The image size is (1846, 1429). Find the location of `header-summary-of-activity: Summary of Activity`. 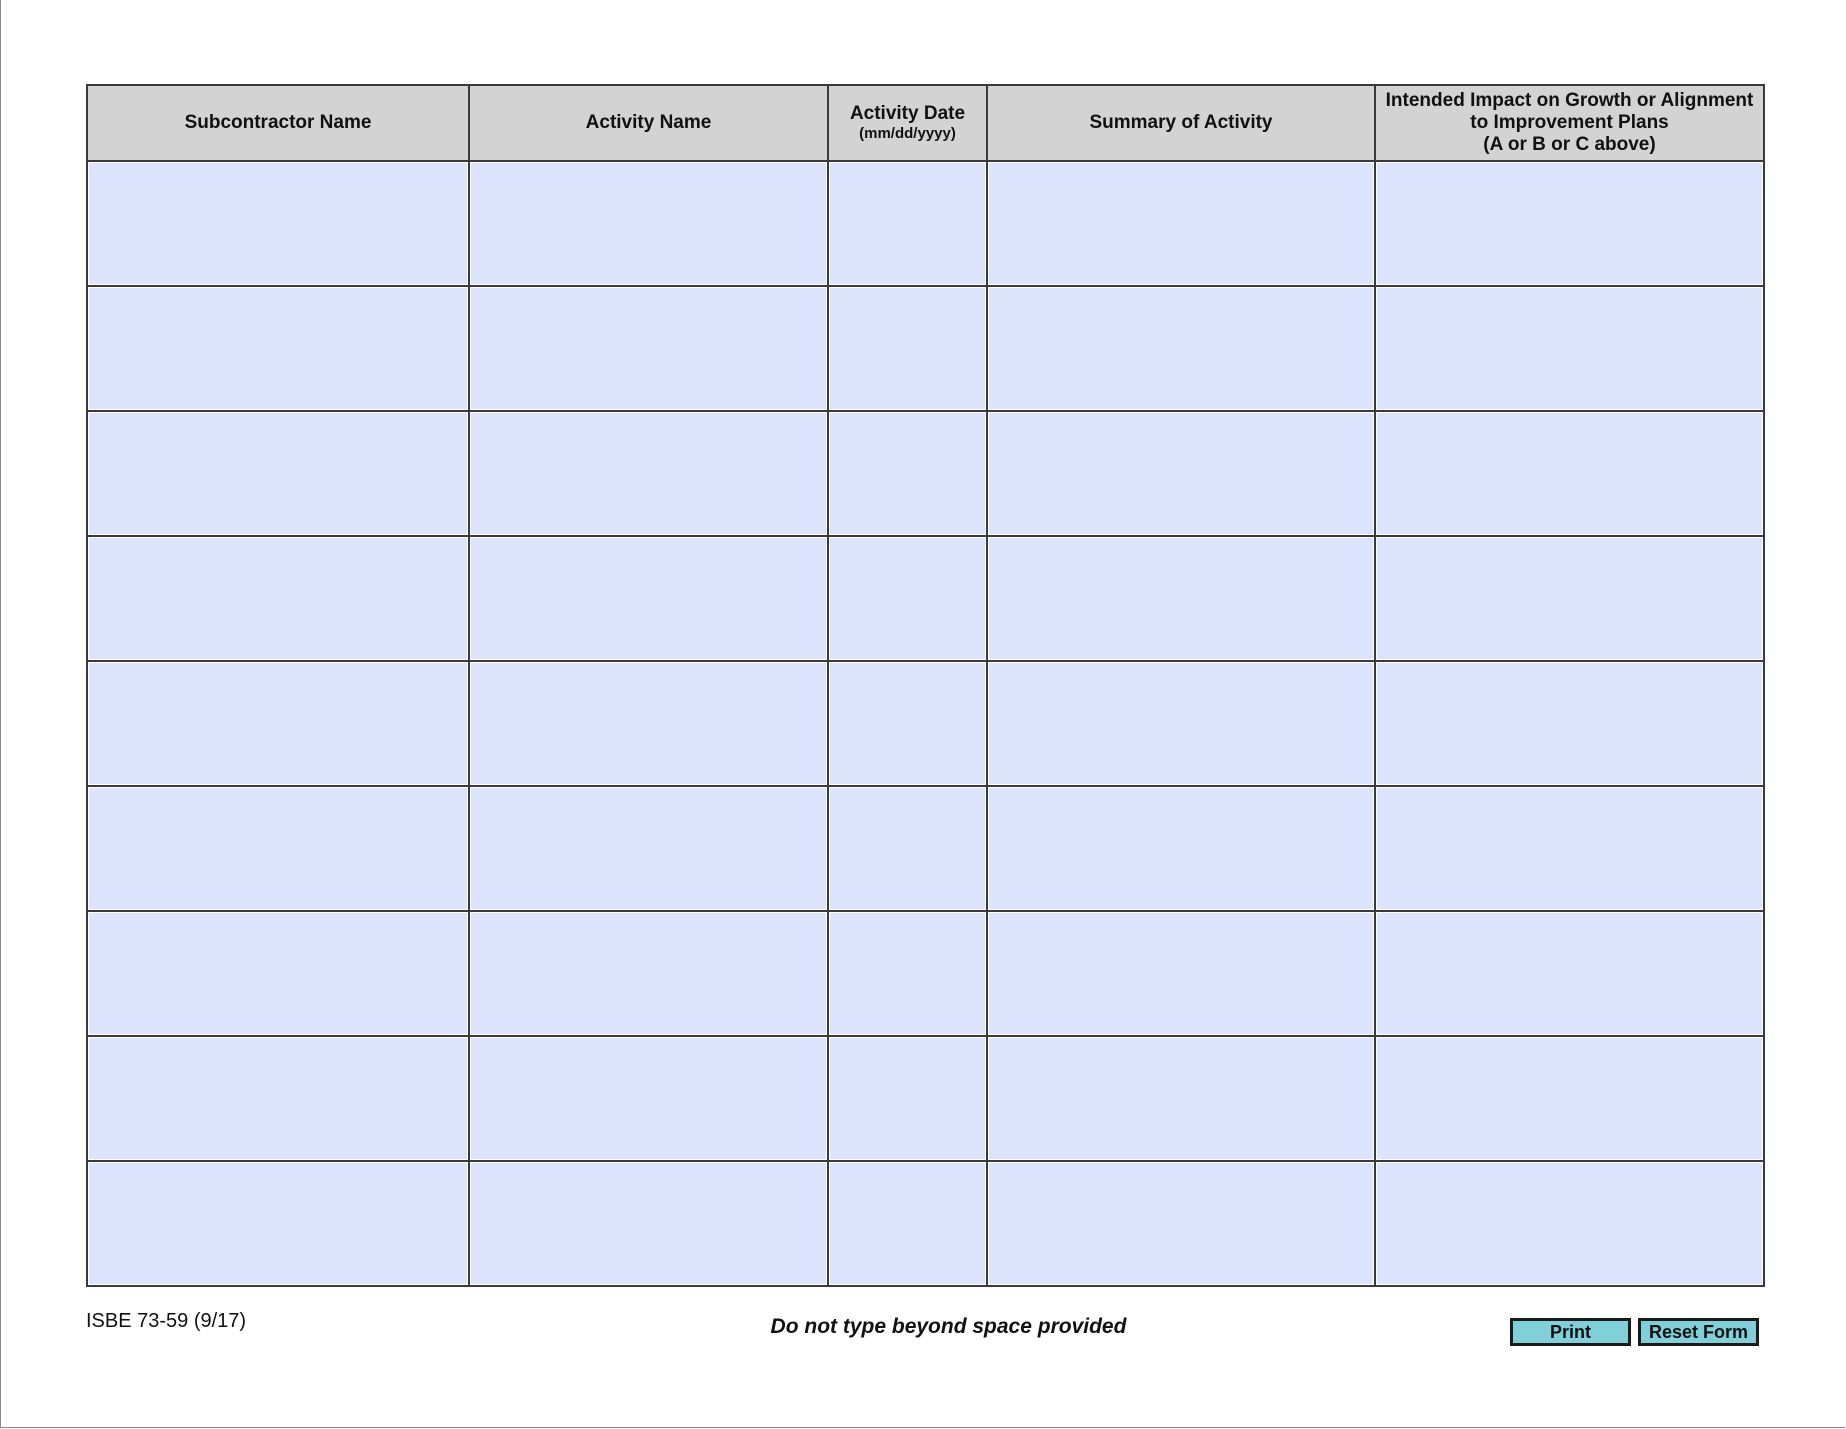

header-summary-of-activity: Summary of Activity is located at coordinates (1181, 123).